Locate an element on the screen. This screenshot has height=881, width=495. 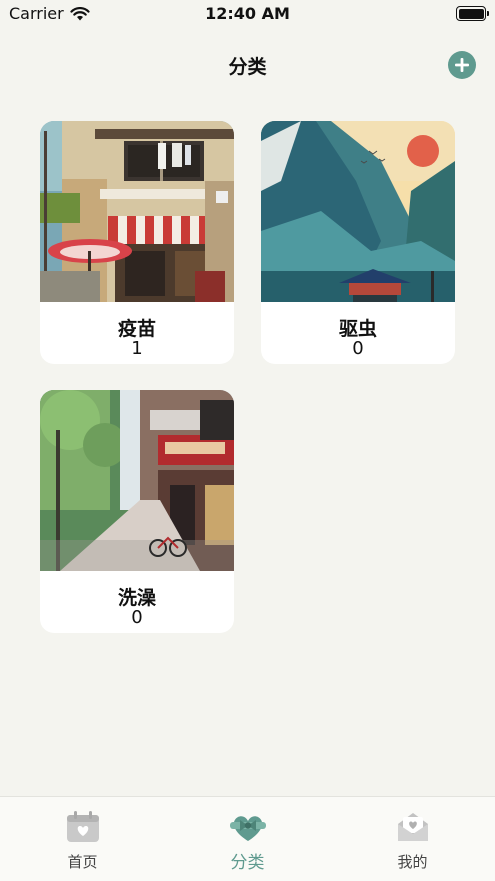
city-street-image is located at coordinates (137, 480).